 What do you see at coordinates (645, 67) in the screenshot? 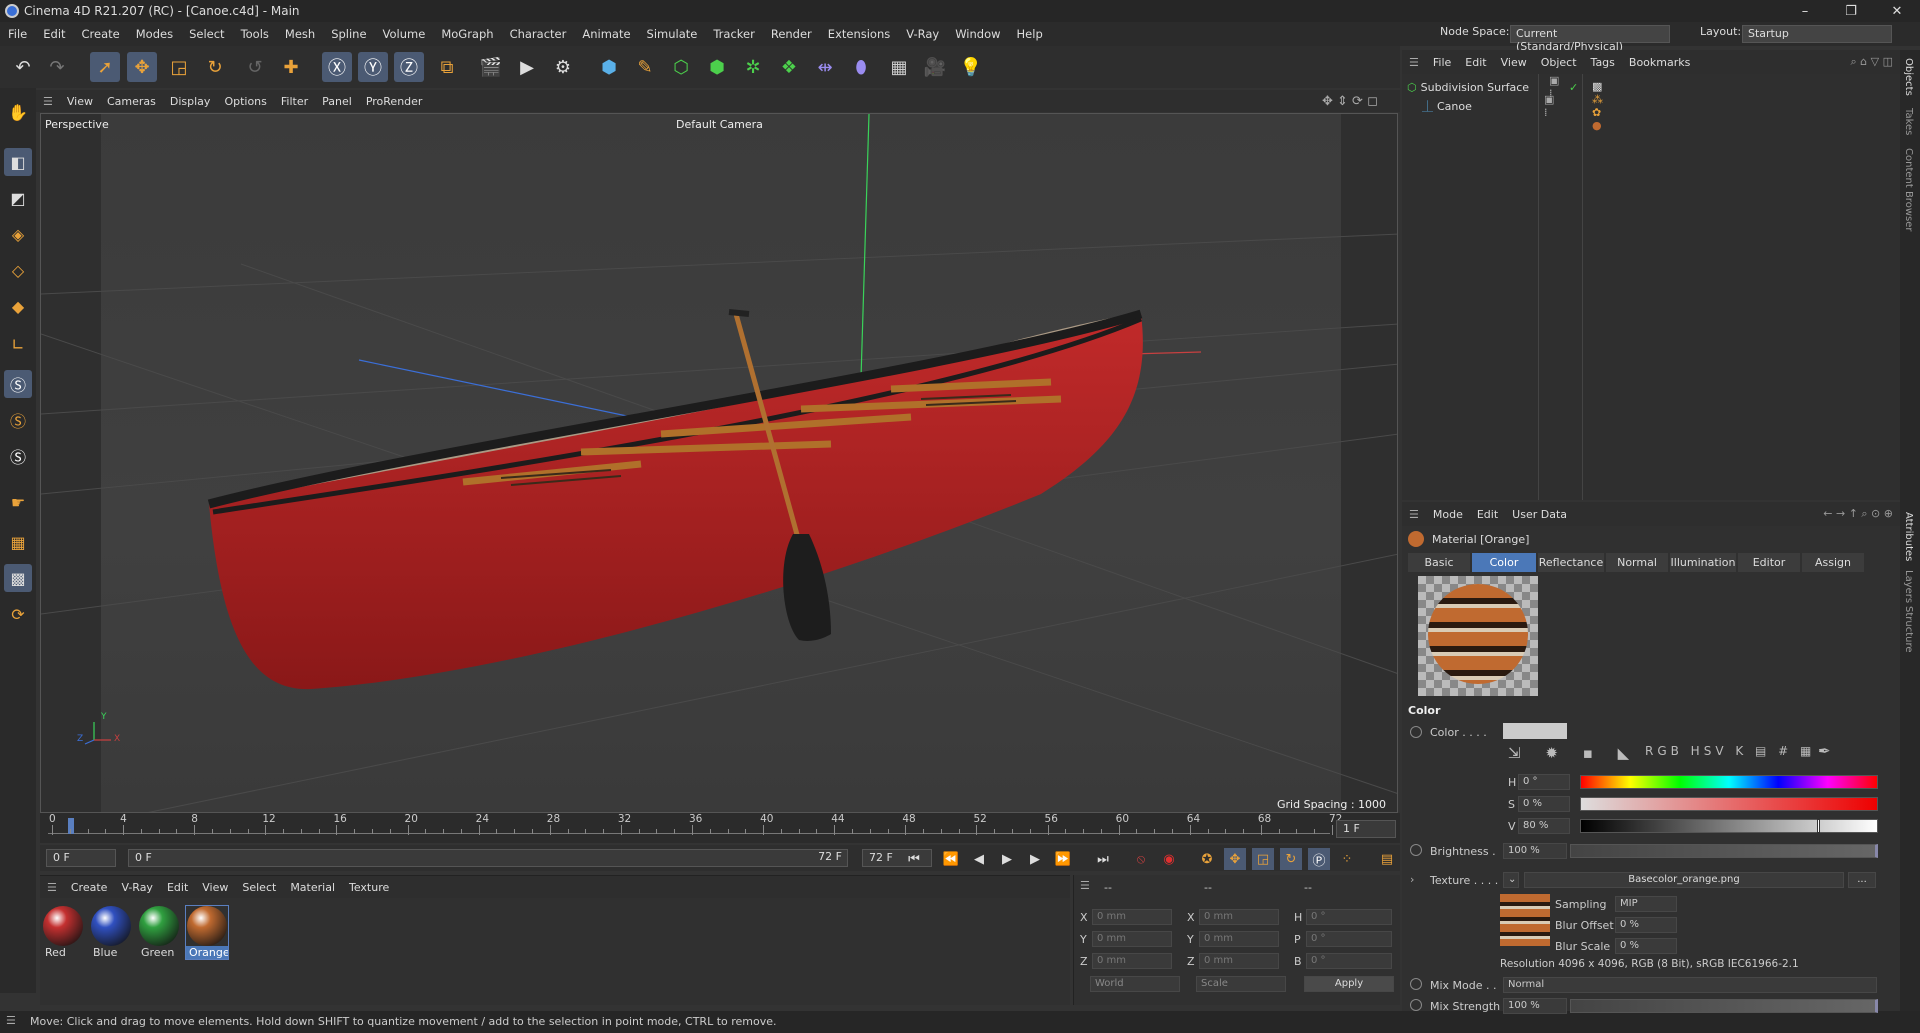
I see `pen-spline-icon: ✎` at bounding box center [645, 67].